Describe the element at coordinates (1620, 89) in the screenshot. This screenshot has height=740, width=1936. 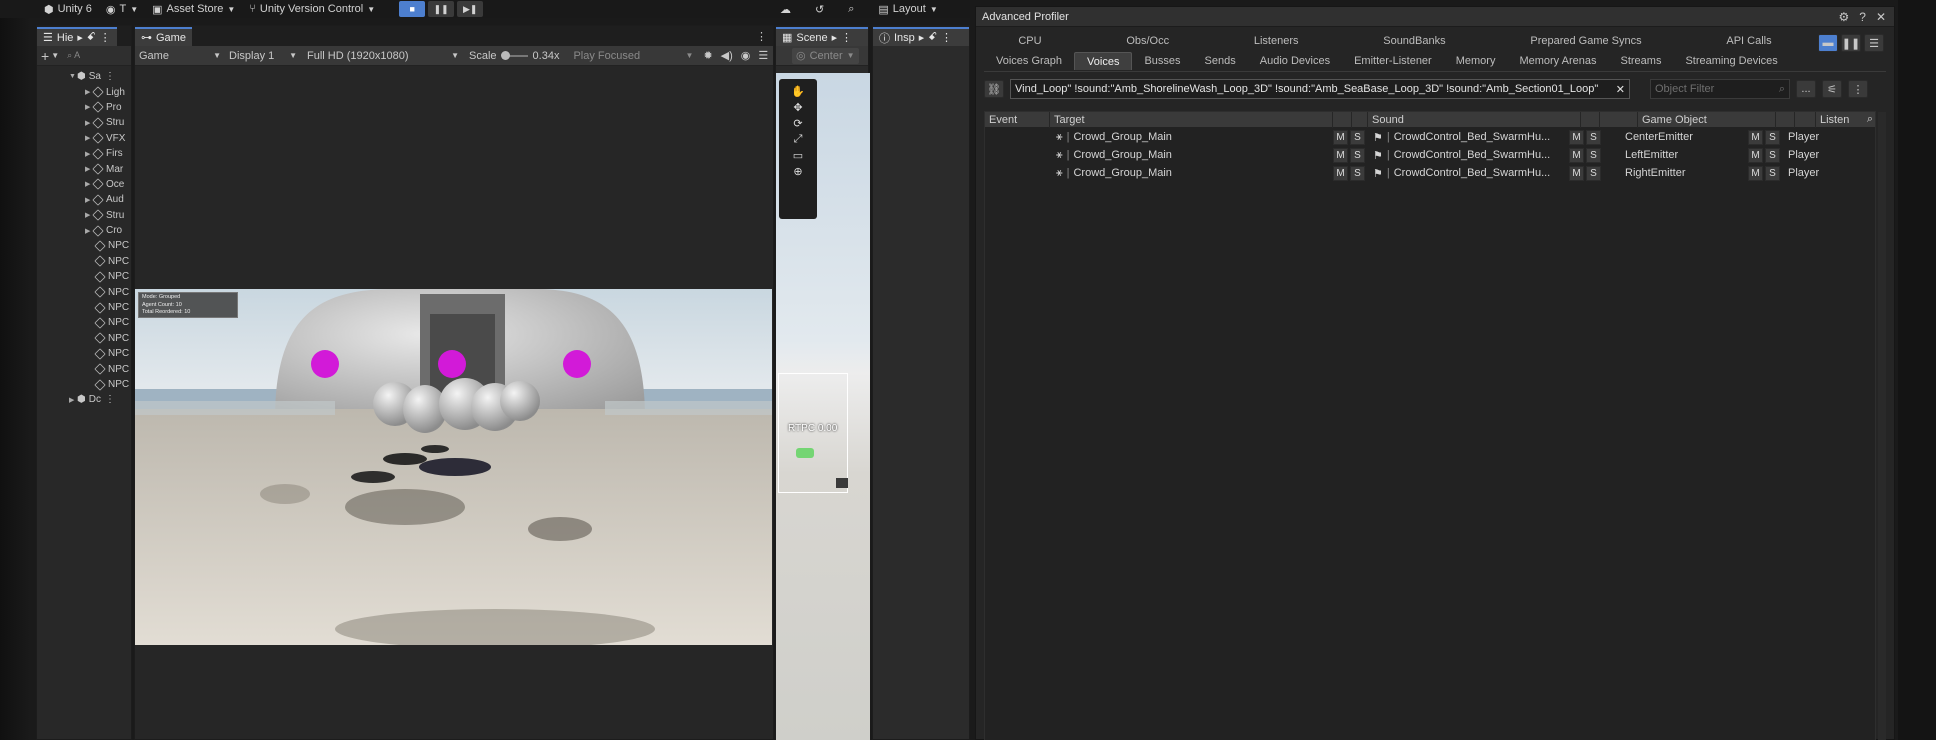
I see `clear-icon: ✕` at that location.